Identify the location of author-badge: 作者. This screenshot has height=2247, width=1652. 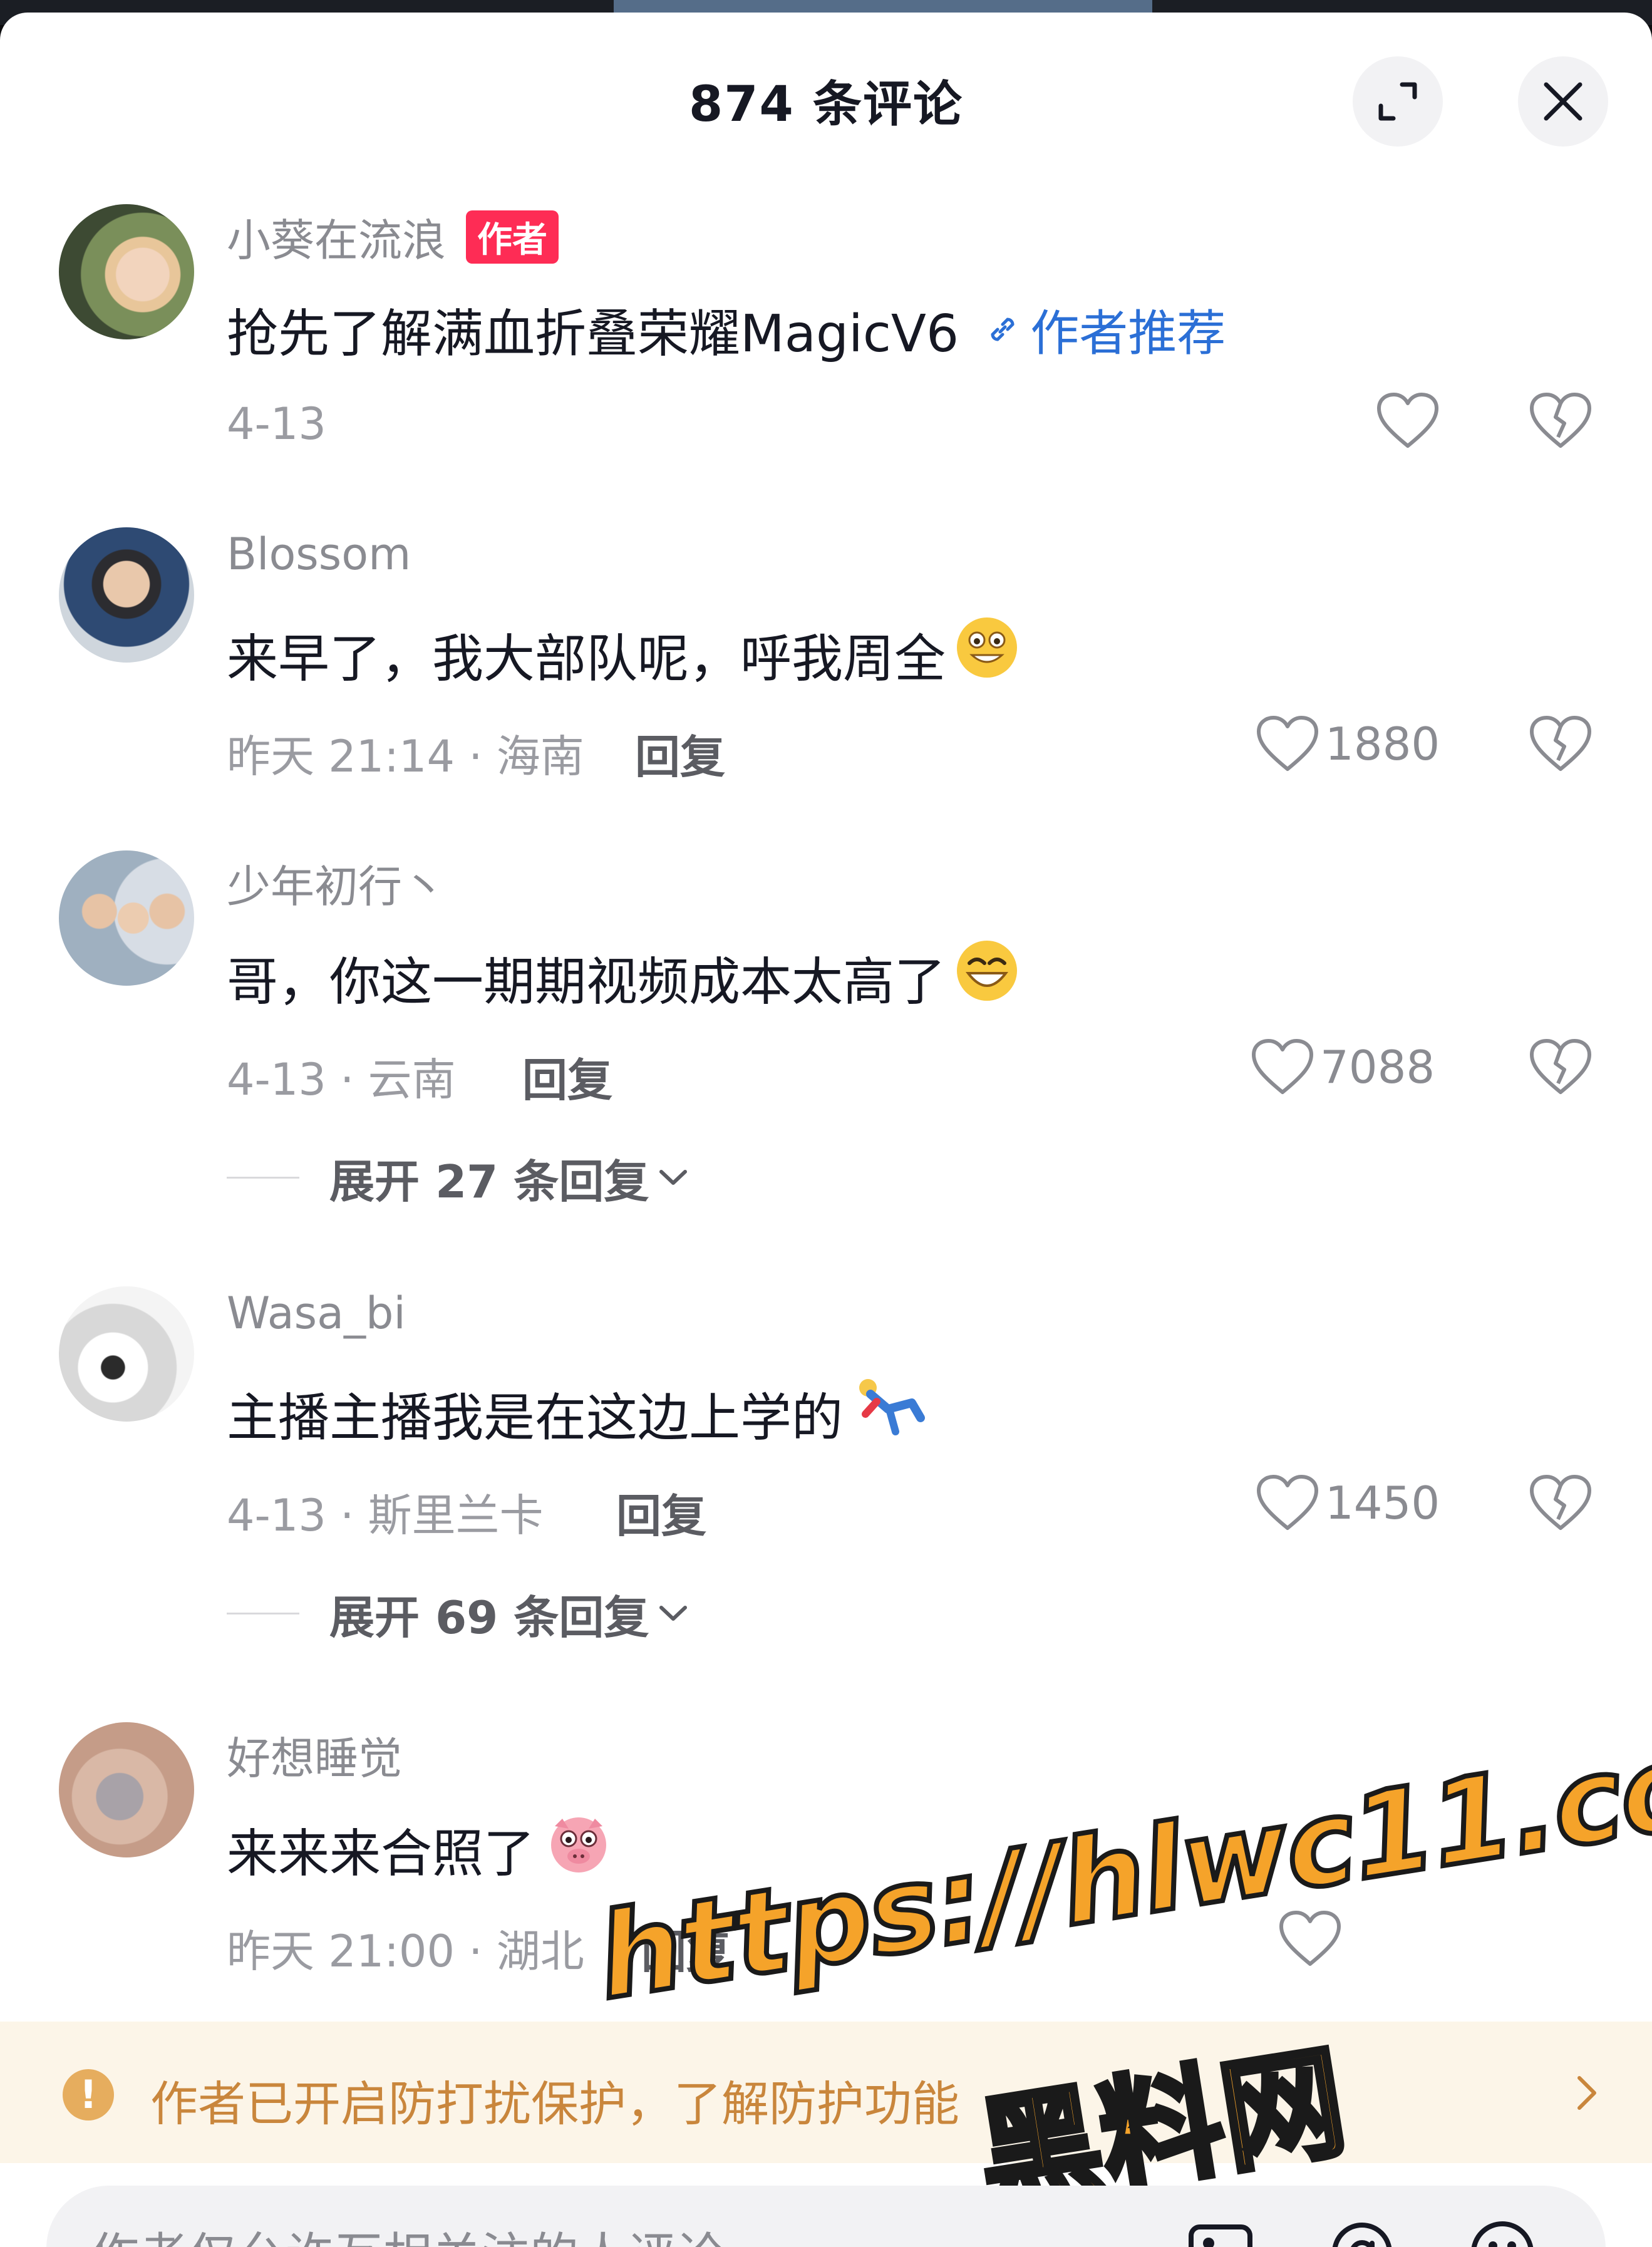
(512, 237).